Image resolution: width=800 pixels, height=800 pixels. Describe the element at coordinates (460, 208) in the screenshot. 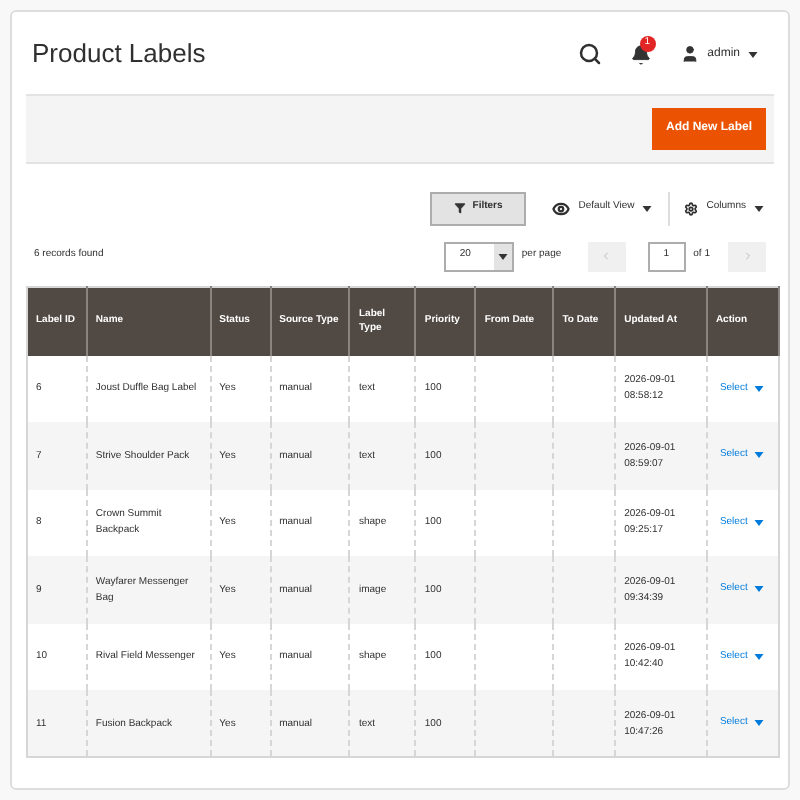

I see `filter-icon` at that location.